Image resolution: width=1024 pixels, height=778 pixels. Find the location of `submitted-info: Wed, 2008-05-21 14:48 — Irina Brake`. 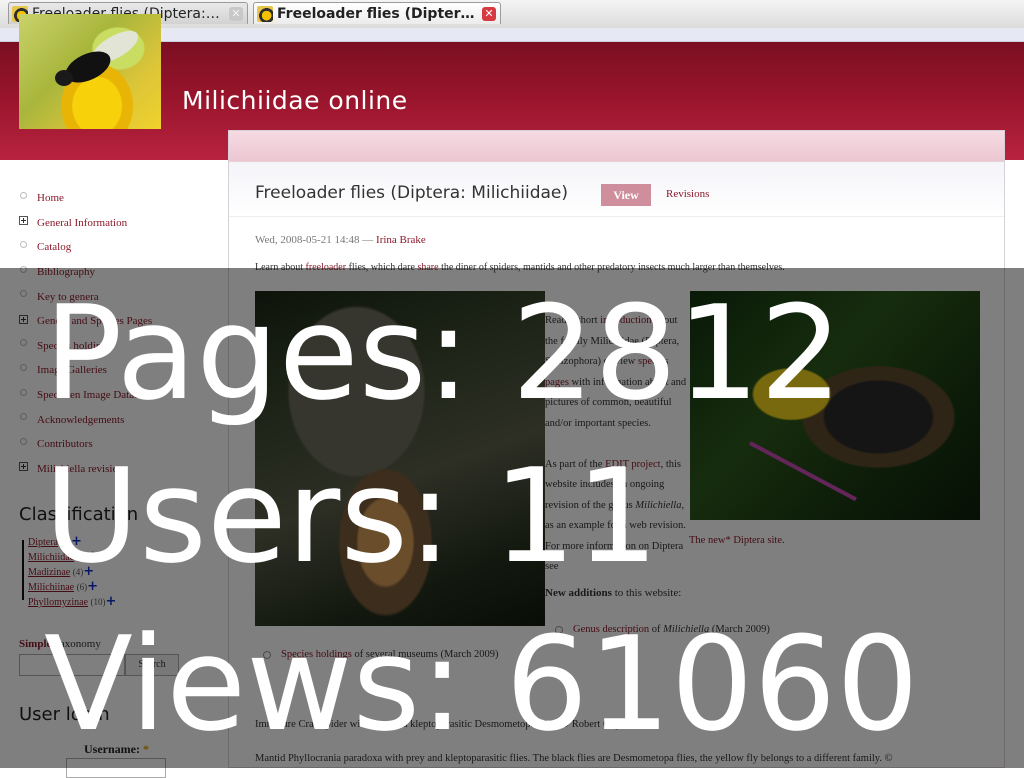

submitted-info: Wed, 2008-05-21 14:48 — Irina Brake is located at coordinates (340, 240).